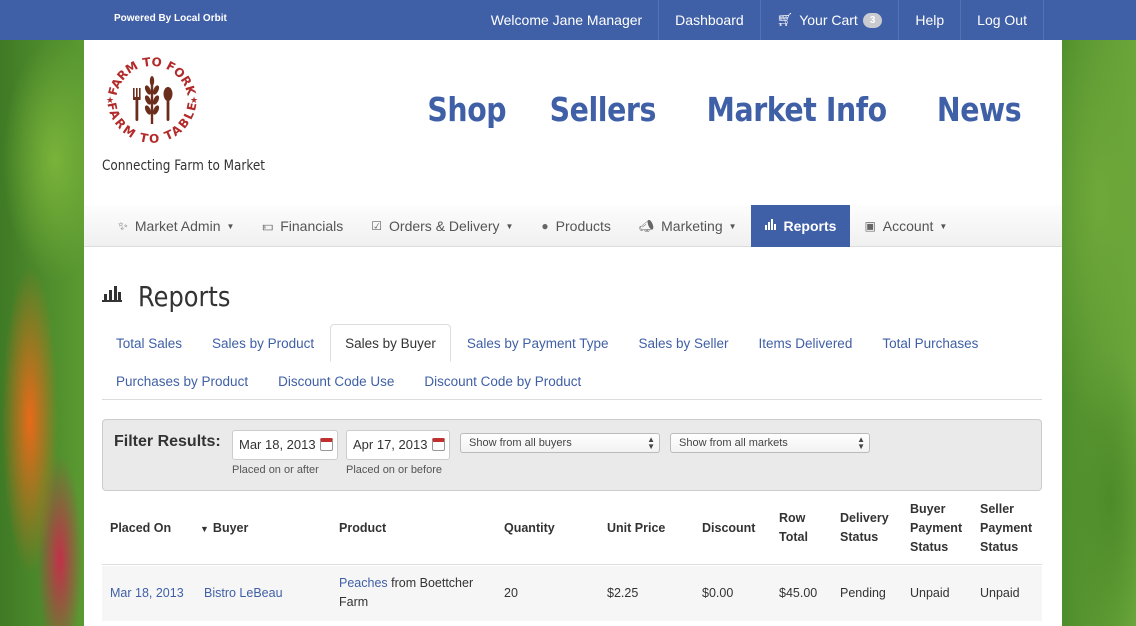 Image resolution: width=1136 pixels, height=626 pixels. I want to click on logout-link: Log Out, so click(1002, 20).